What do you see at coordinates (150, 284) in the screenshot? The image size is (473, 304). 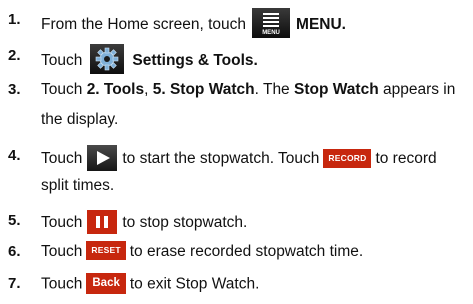 I see `step-text: Touch Back to exit Stop Watch.` at bounding box center [150, 284].